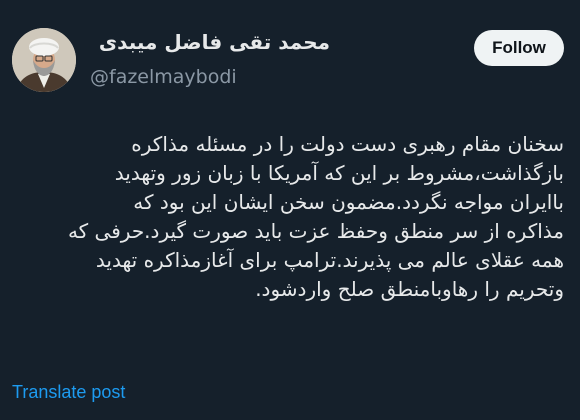  Describe the element at coordinates (409, 289) in the screenshot. I see `tweet-line: وتحریم را رهاوبامنطق صلح واردشود.` at that location.